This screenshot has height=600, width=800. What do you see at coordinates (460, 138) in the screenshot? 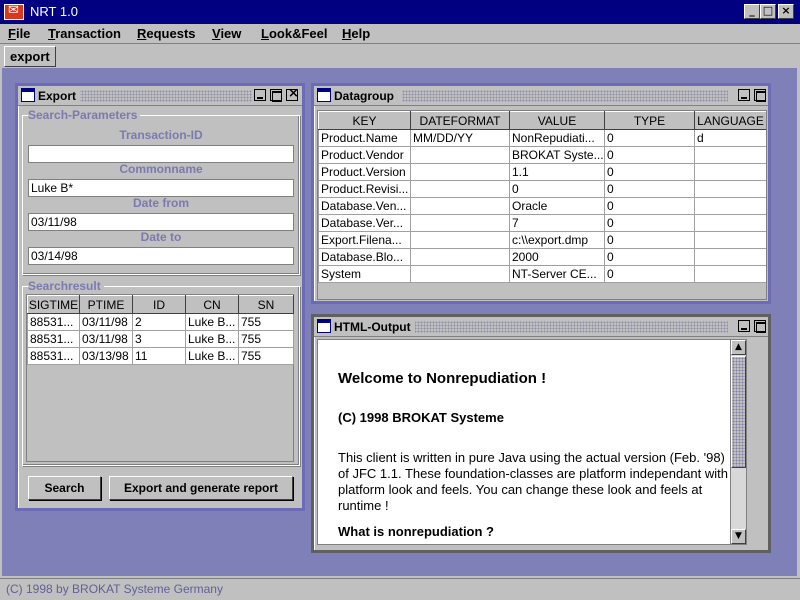
I see `table-cell: MM/DD/YY` at bounding box center [460, 138].